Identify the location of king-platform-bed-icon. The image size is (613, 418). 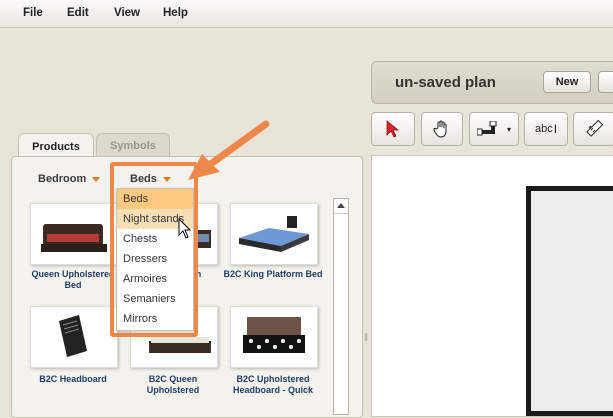
(274, 234).